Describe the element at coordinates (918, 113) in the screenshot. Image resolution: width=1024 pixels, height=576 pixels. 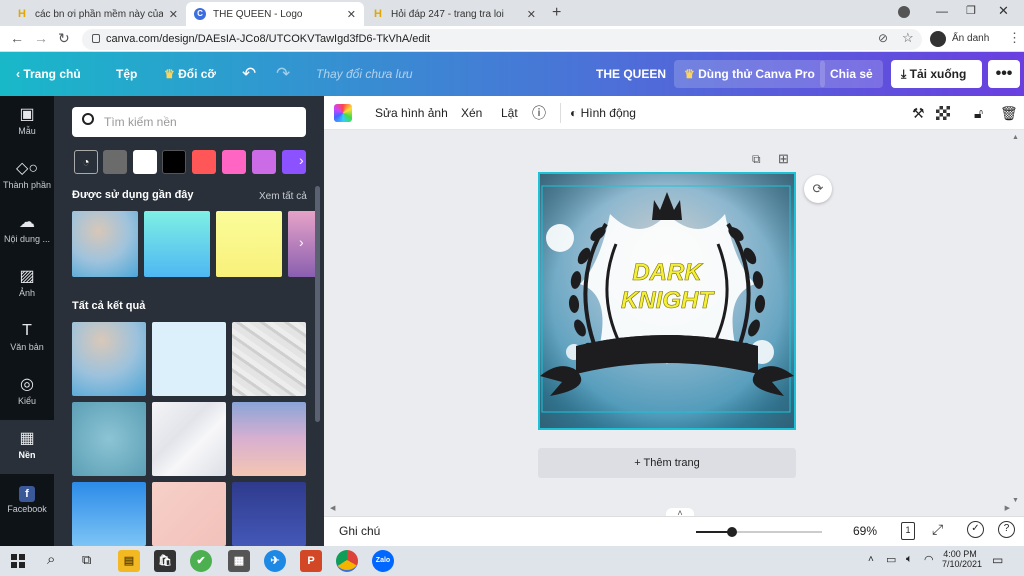
I see `paint-roller-icon: ⚒` at that location.